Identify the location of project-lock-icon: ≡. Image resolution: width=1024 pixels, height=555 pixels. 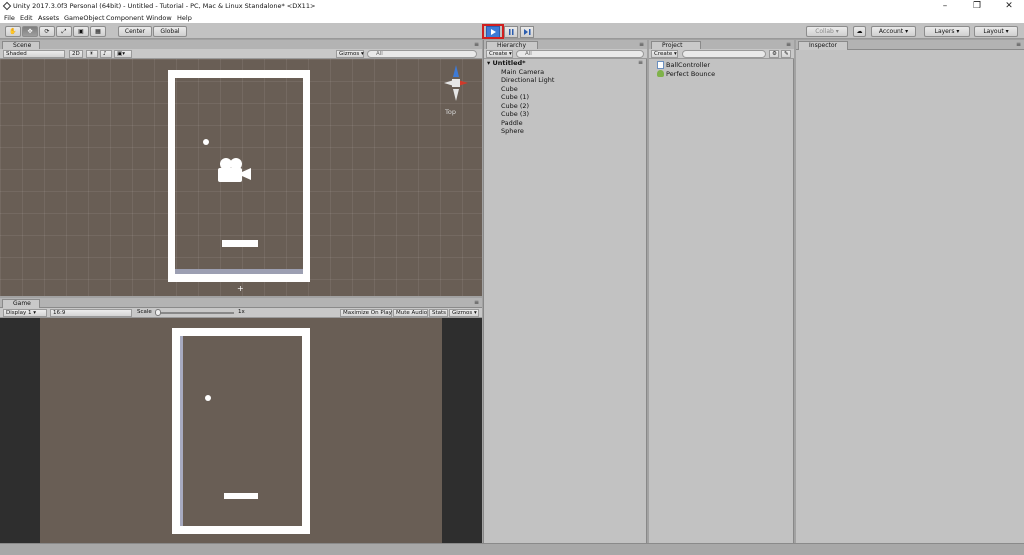
(788, 44).